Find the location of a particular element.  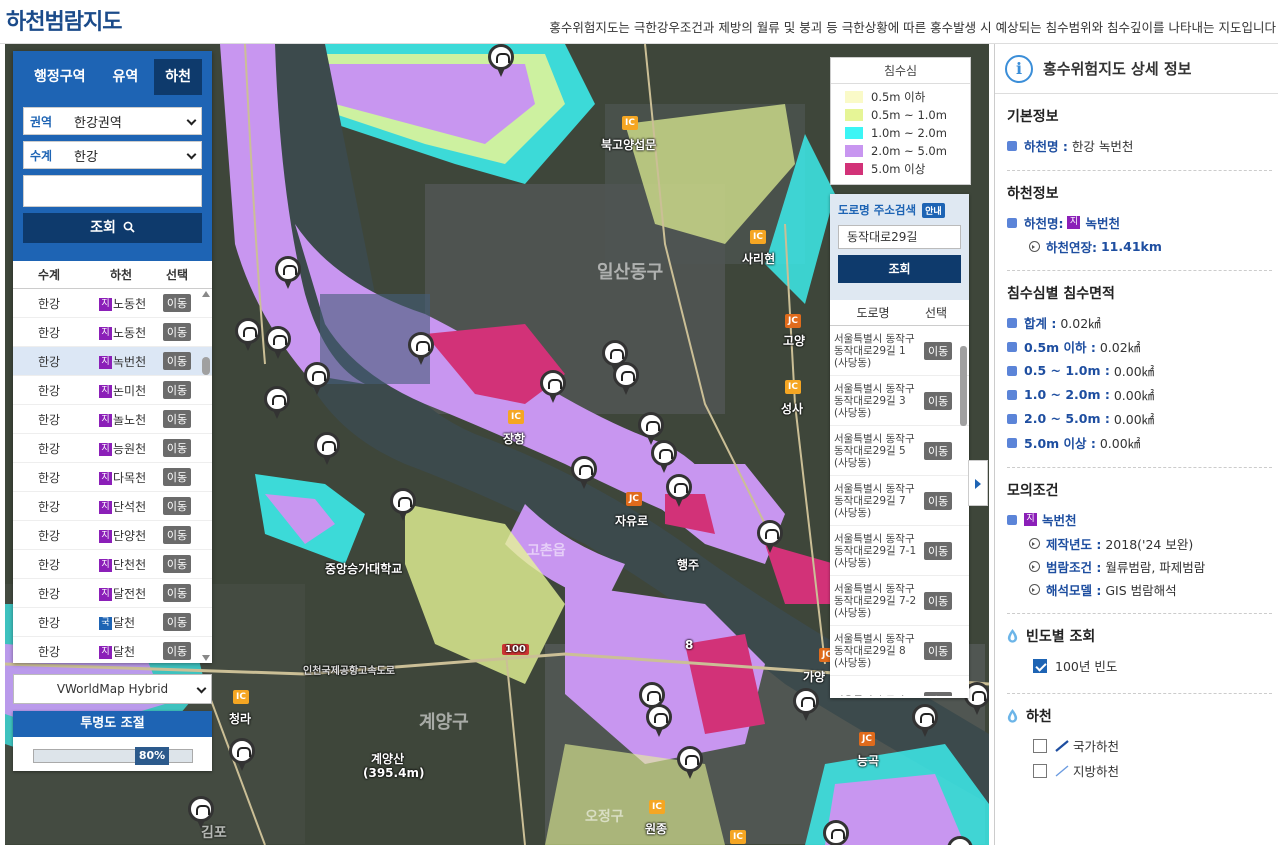

national-river-checkbox is located at coordinates (1040, 745).